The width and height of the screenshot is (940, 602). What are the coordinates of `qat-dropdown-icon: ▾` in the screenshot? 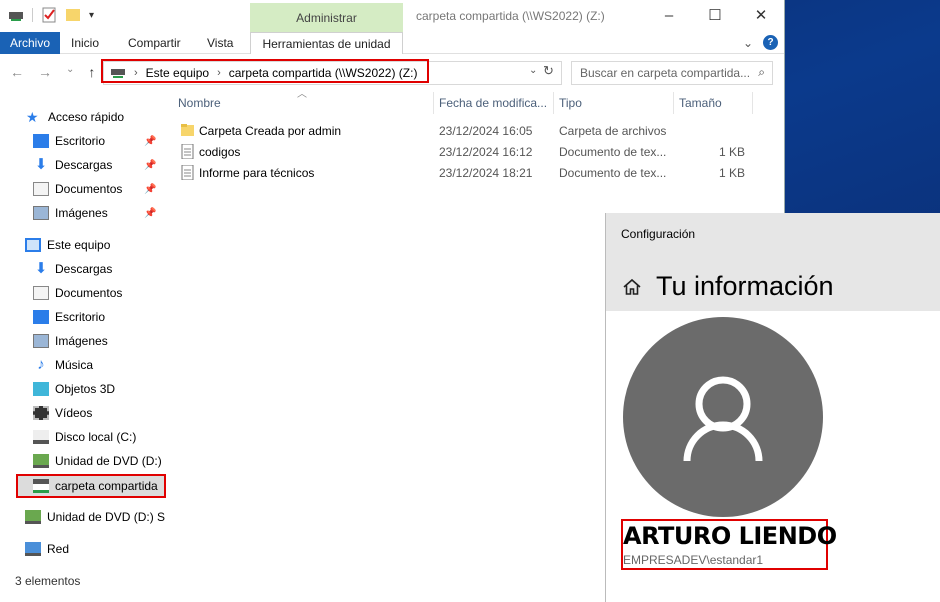 It's located at (91, 15).